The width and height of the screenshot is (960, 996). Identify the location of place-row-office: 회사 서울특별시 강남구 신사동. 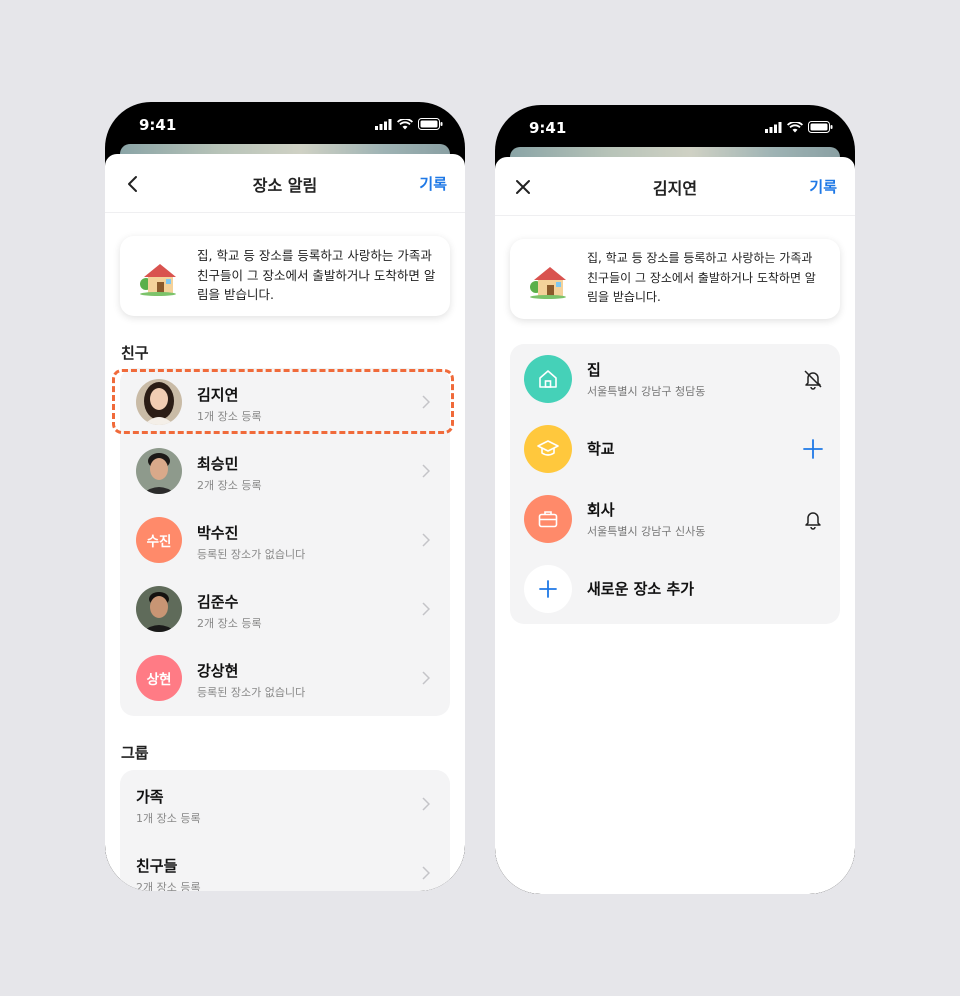
(675, 519).